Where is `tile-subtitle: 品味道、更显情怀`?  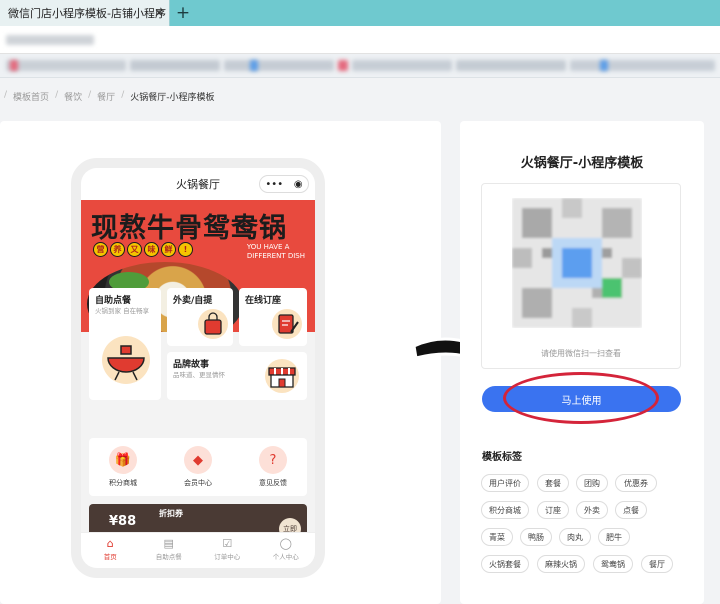 tile-subtitle: 品味道、更显情怀 is located at coordinates (199, 375).